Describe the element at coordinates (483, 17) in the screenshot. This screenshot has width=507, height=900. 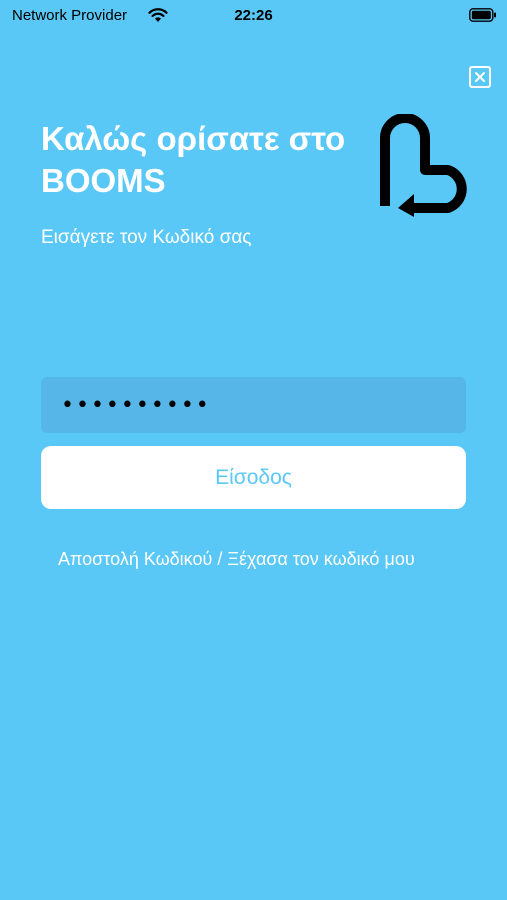
I see `battery-icon` at that location.